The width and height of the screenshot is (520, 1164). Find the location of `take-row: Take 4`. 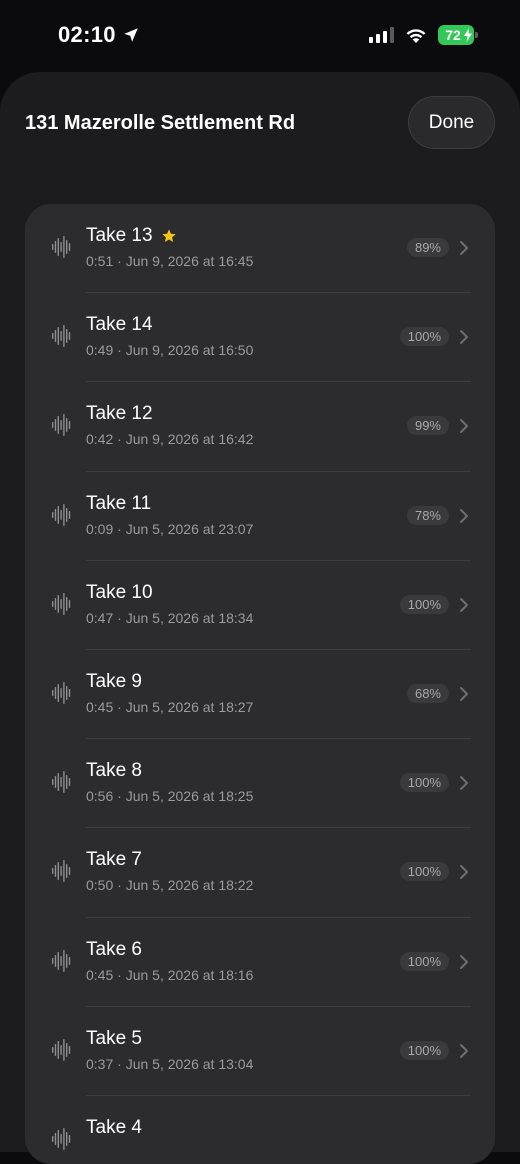

take-row: Take 4 is located at coordinates (260, 1130).